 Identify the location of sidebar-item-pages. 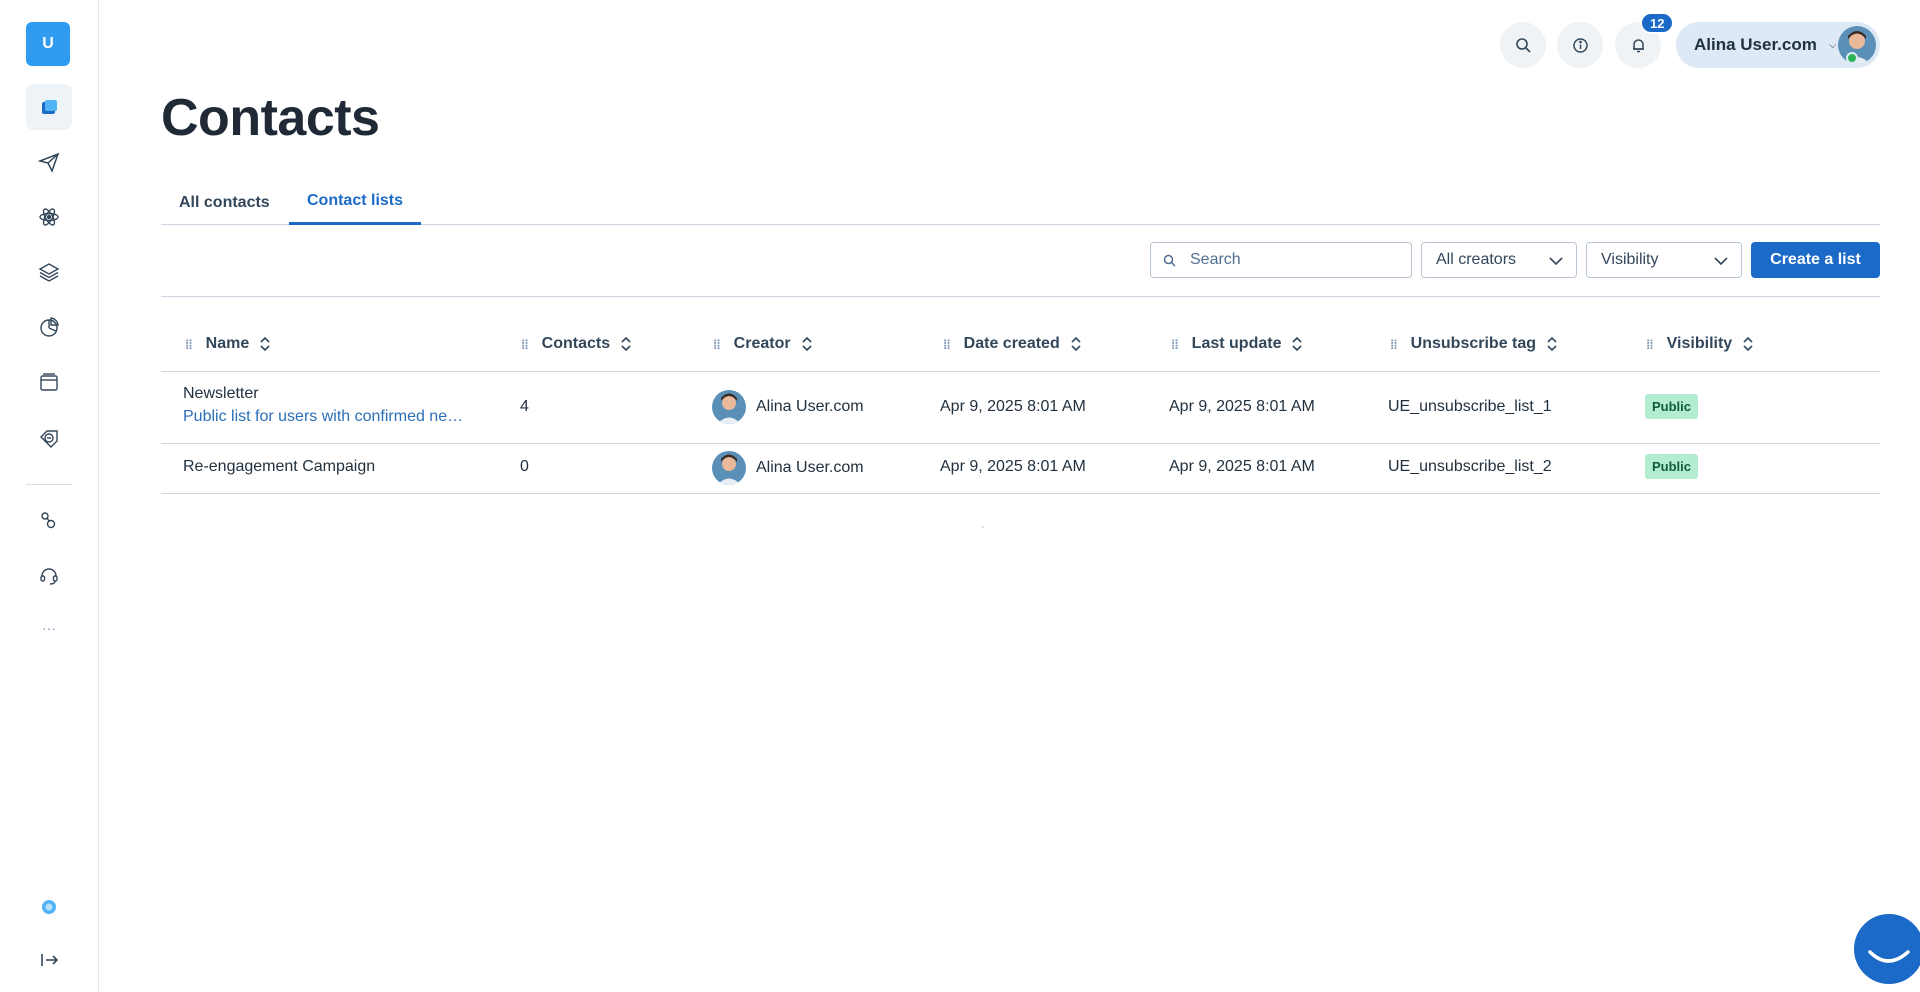
(49, 382).